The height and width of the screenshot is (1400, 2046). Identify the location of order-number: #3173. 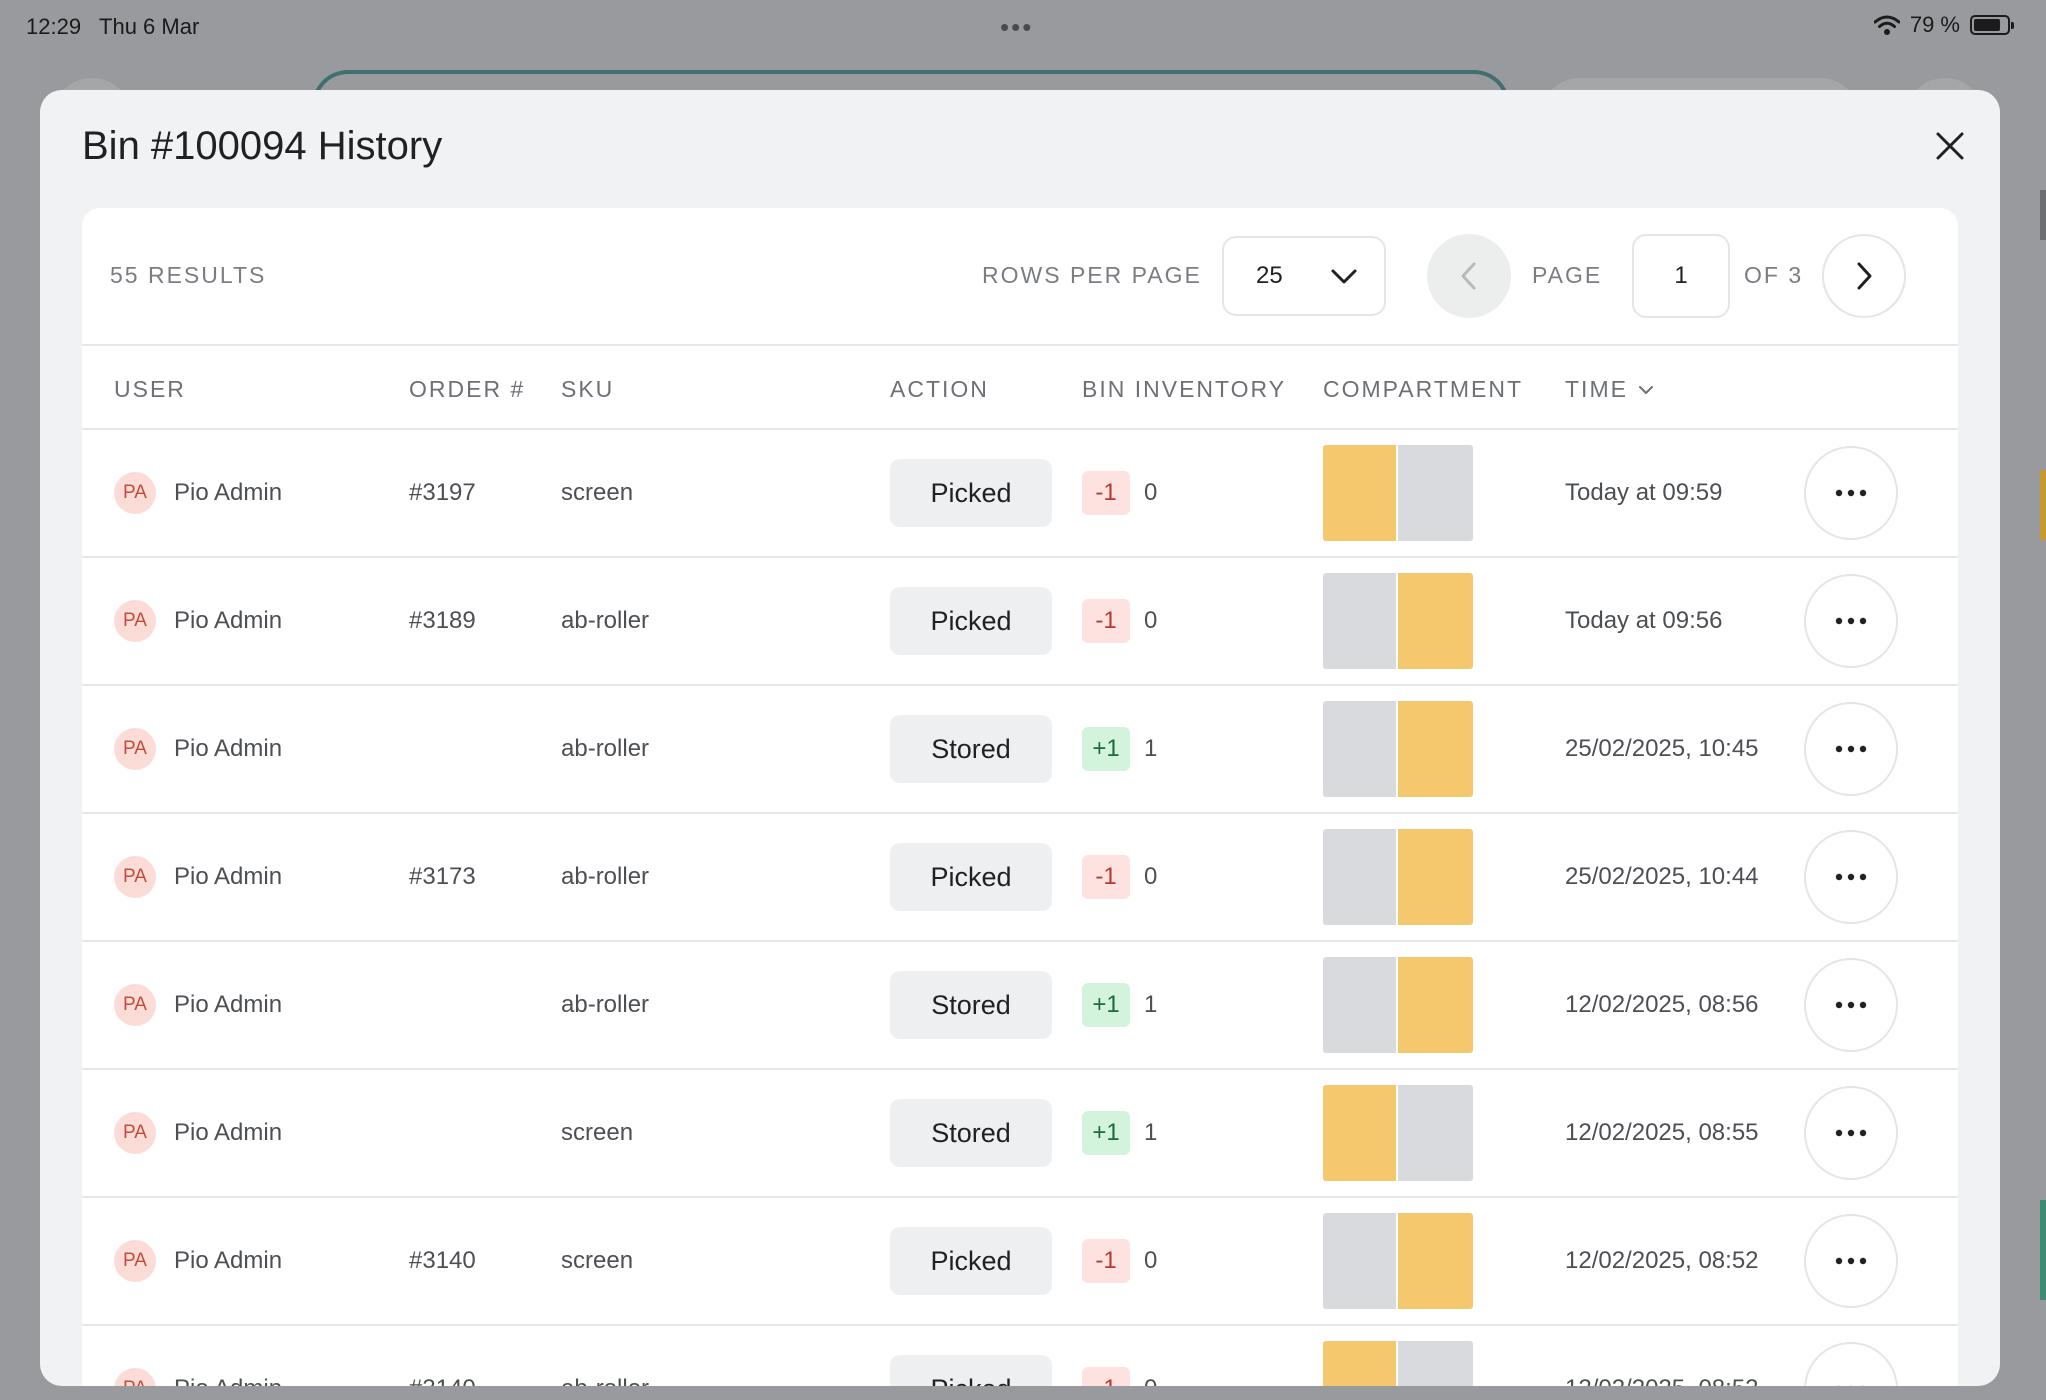
(442, 876).